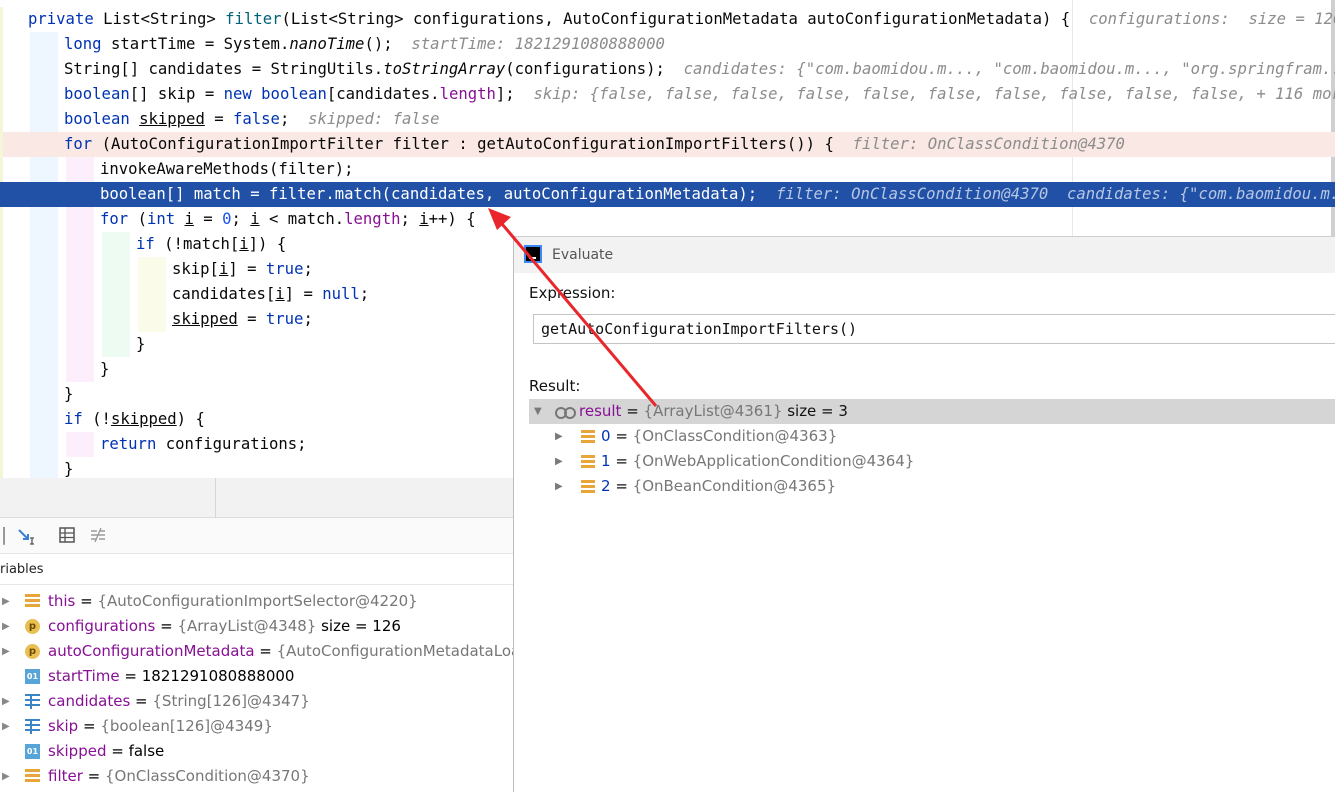 The height and width of the screenshot is (792, 1335). I want to click on code-token: =, so click(251, 319).